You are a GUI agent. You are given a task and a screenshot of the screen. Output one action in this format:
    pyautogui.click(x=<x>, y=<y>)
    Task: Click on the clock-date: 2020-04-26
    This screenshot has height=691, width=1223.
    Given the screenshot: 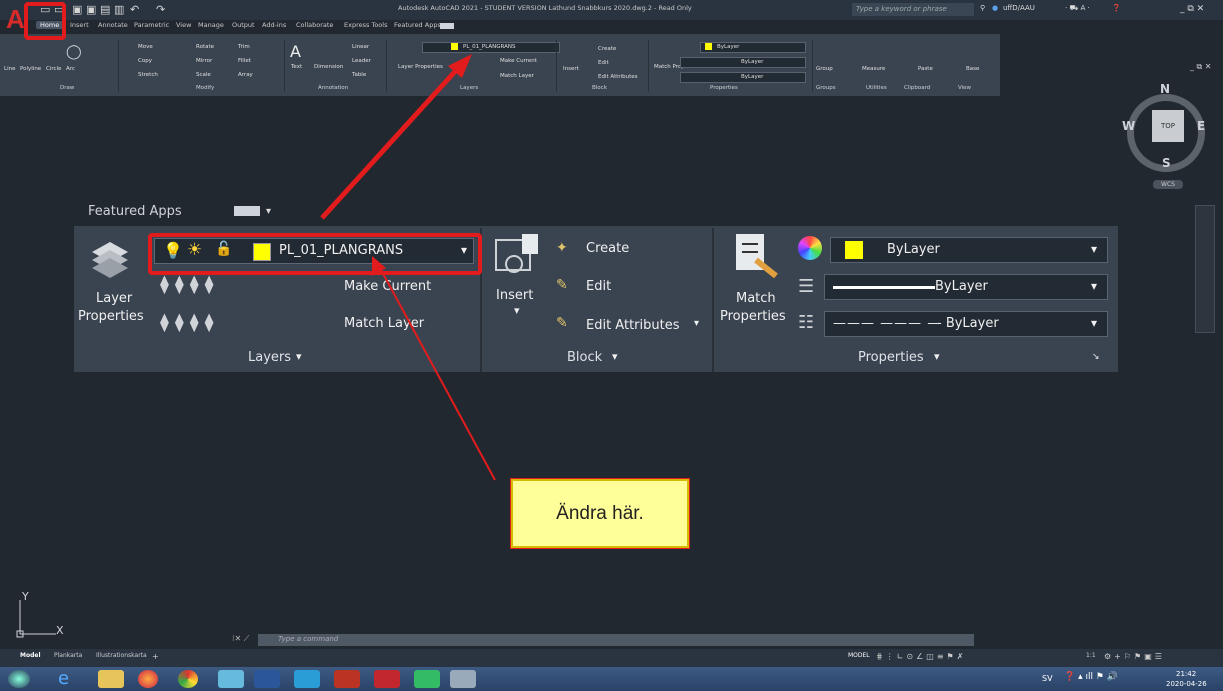 What is the action you would take?
    pyautogui.click(x=1186, y=684)
    